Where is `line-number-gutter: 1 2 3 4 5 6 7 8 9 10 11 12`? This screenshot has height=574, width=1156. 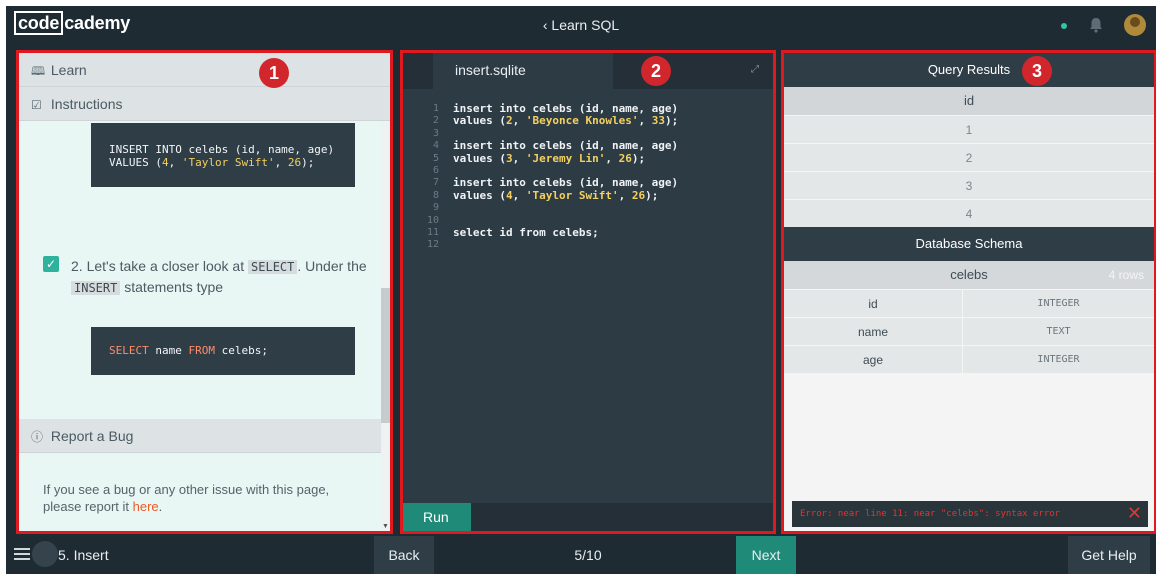 line-number-gutter: 1 2 3 4 5 6 7 8 9 10 11 12 is located at coordinates (431, 177).